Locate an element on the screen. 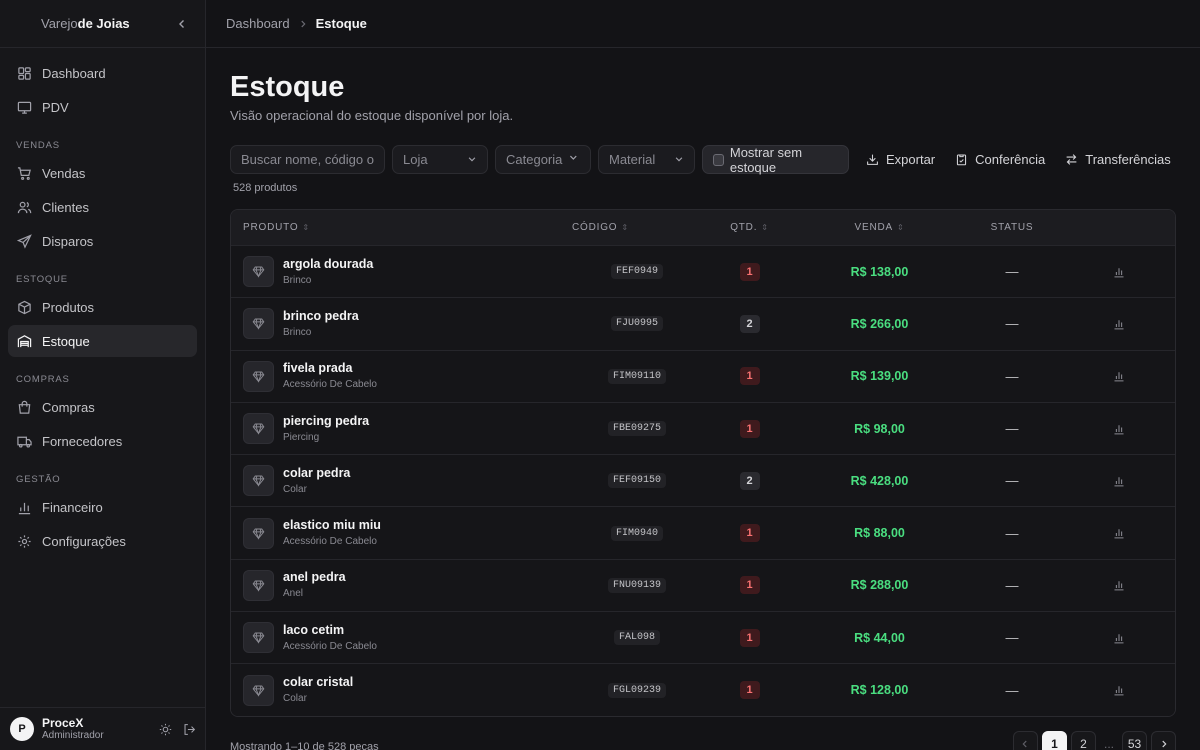 The image size is (1200, 750). product-cell: brinco pedra Brinco is located at coordinates (401, 324).